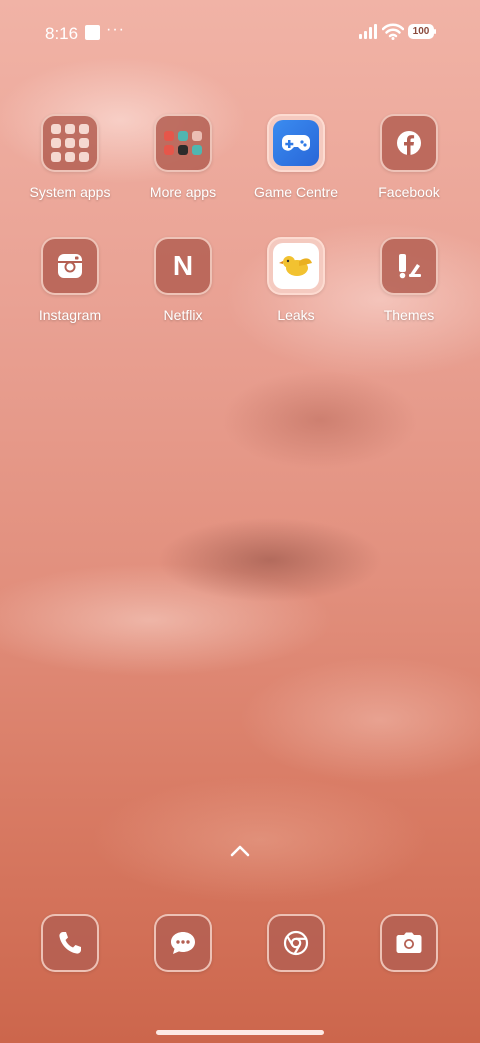  What do you see at coordinates (409, 315) in the screenshot?
I see `app-label: Themes` at bounding box center [409, 315].